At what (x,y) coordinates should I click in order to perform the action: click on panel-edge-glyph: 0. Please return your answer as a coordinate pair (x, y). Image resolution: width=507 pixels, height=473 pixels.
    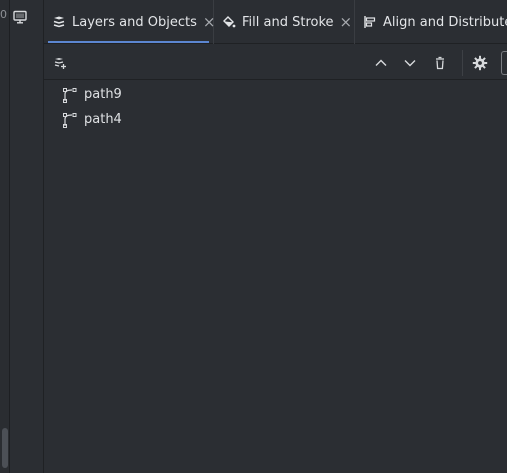
    Looking at the image, I should click on (3, 14).